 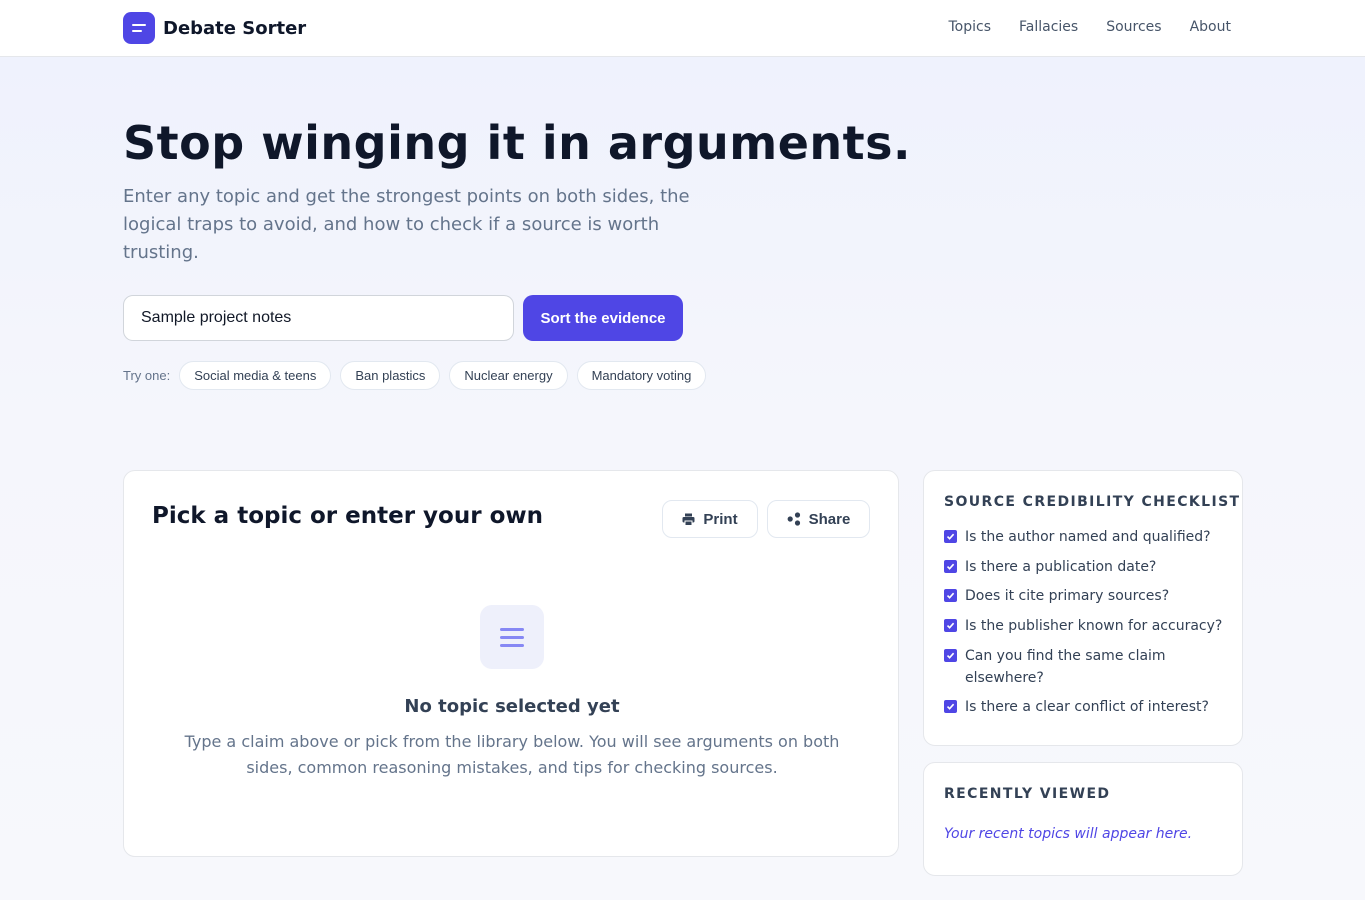 I want to click on suggestion-chip: Ban plastics, so click(x=390, y=375).